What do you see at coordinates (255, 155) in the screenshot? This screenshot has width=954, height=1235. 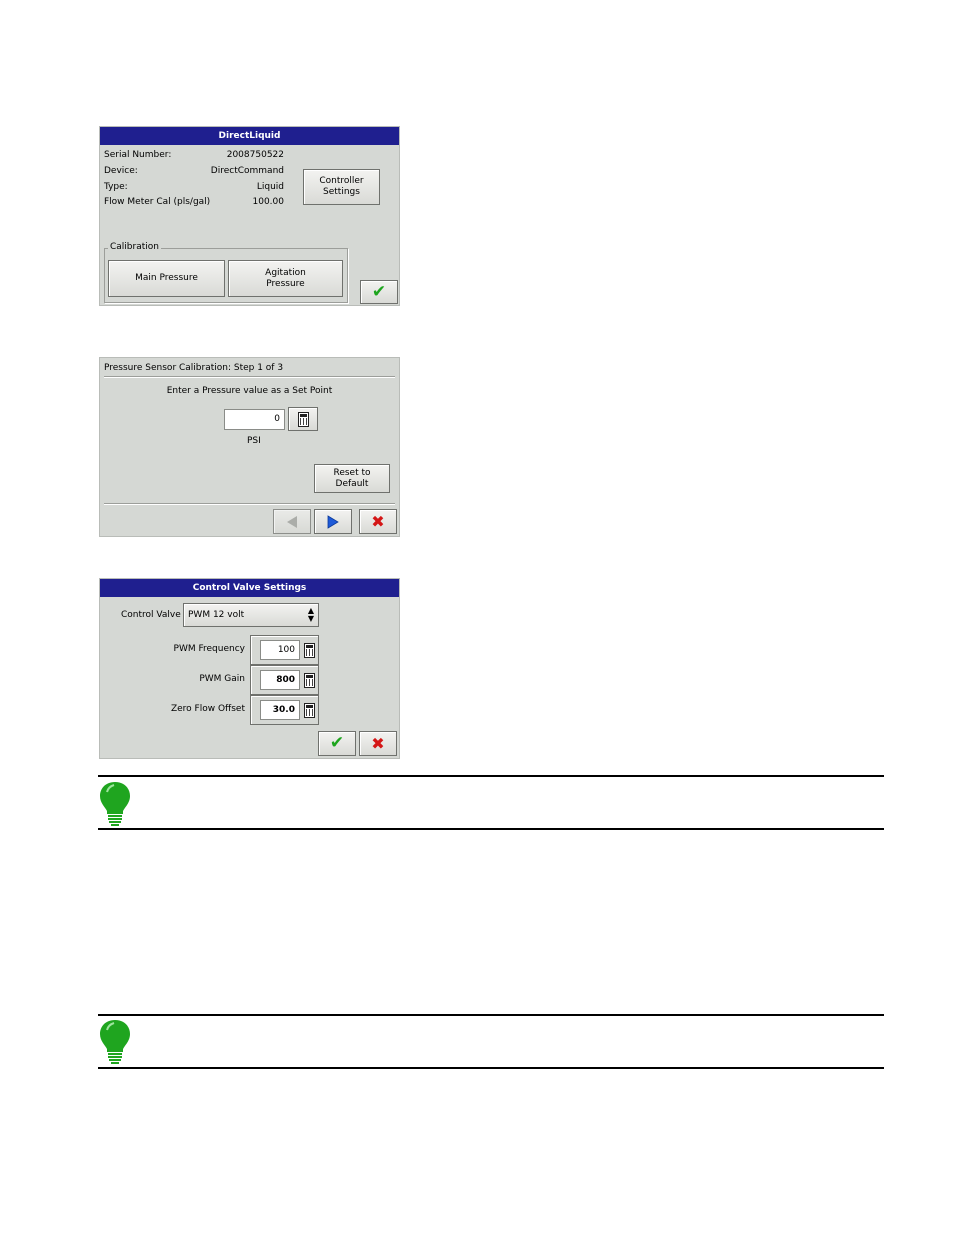 I see `serial-number-value: 2008750522` at bounding box center [255, 155].